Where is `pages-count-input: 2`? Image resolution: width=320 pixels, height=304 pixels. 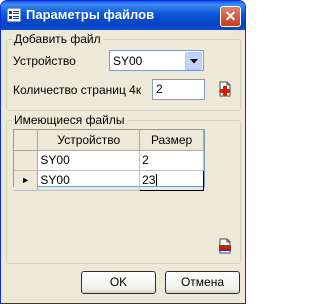
pages-count-input: 2 is located at coordinates (178, 89).